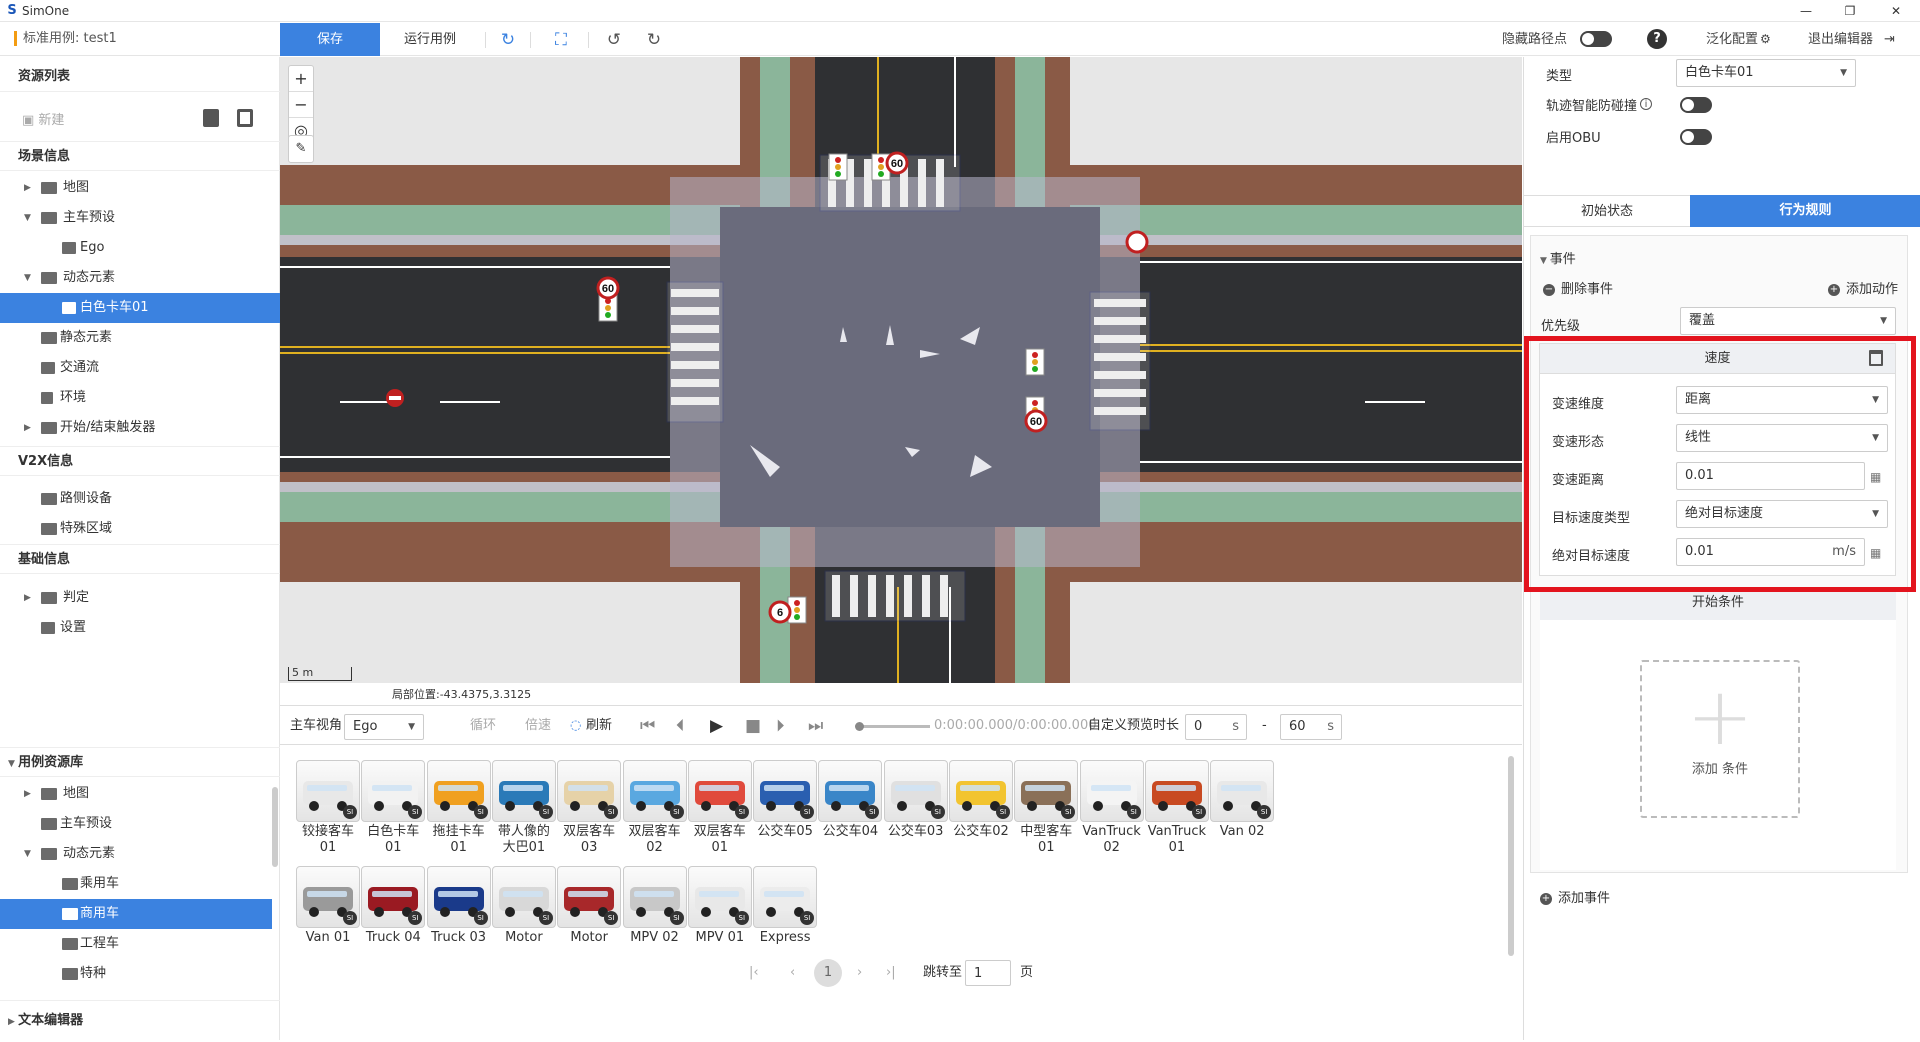 The width and height of the screenshot is (1920, 1042). Describe the element at coordinates (1850, 11) in the screenshot. I see `maximize-button: ❐` at that location.